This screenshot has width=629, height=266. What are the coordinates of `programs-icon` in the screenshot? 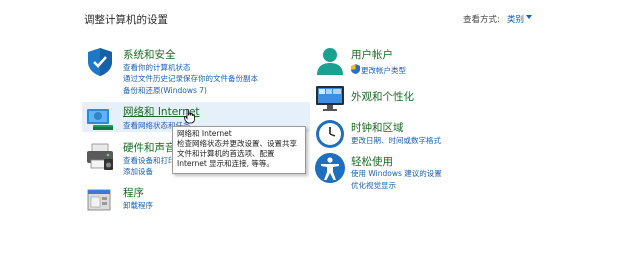 It's located at (100, 200).